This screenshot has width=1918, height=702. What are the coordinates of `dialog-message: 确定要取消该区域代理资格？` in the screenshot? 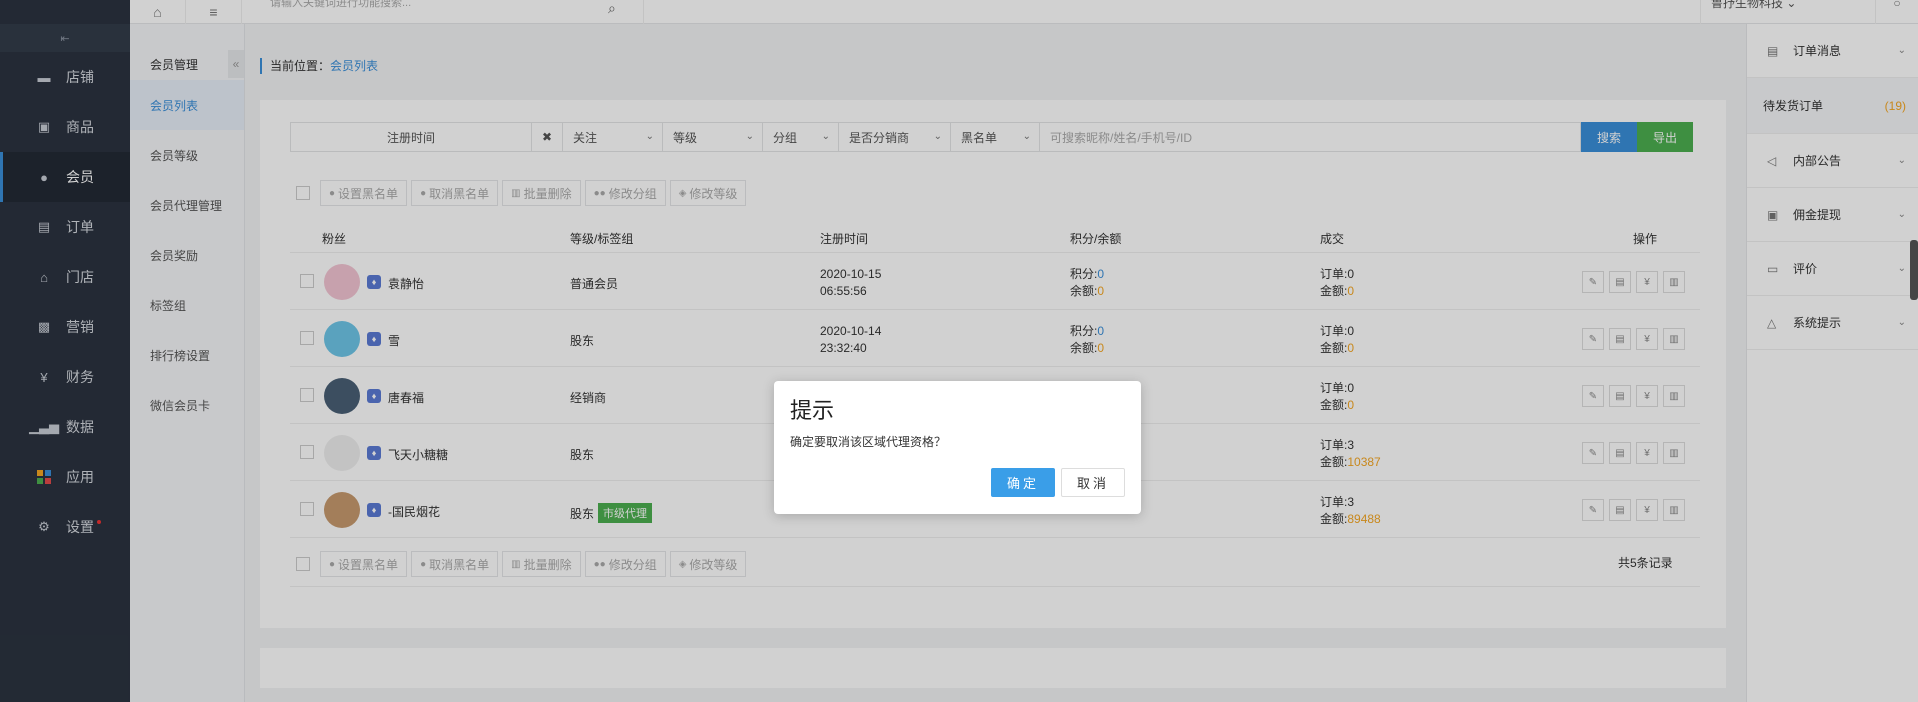 It's located at (868, 442).